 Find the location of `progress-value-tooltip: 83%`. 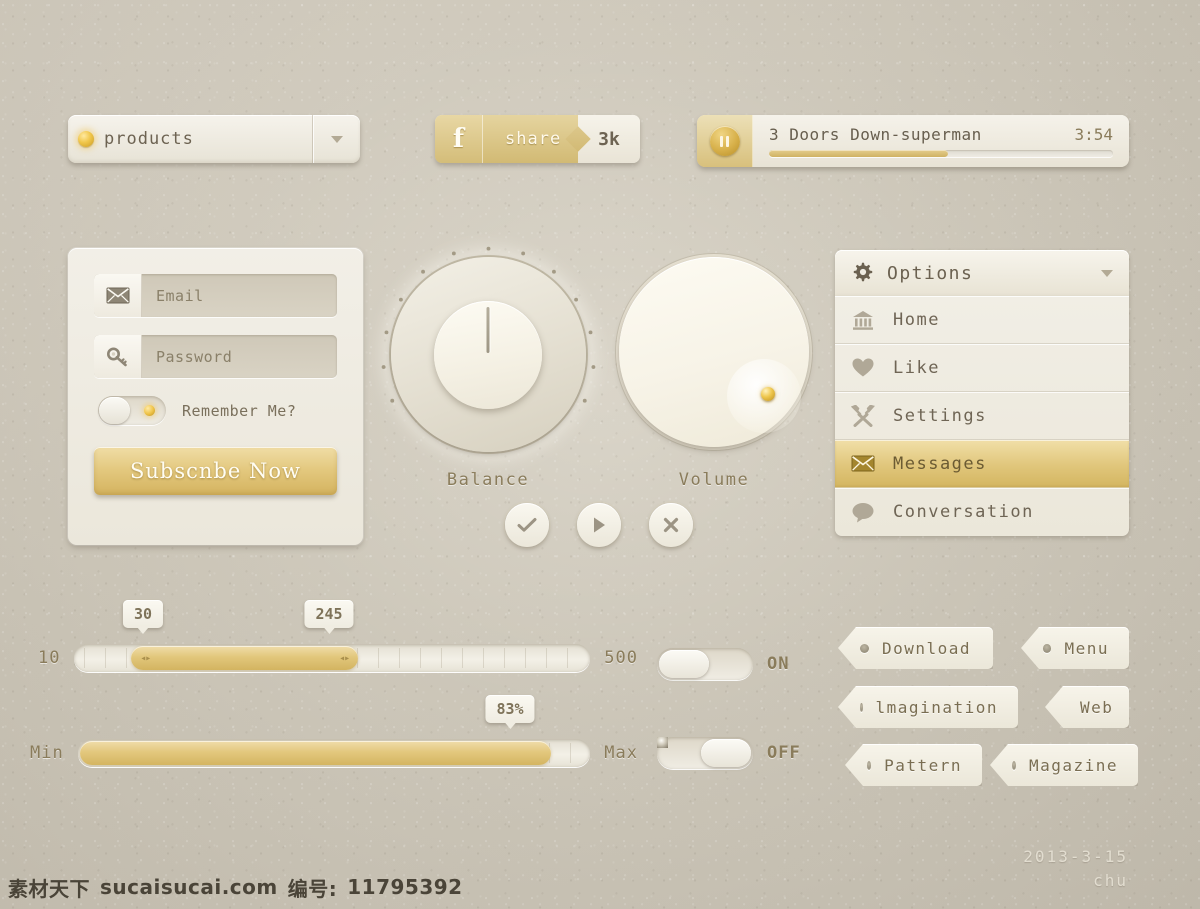

progress-value-tooltip: 83% is located at coordinates (510, 709).